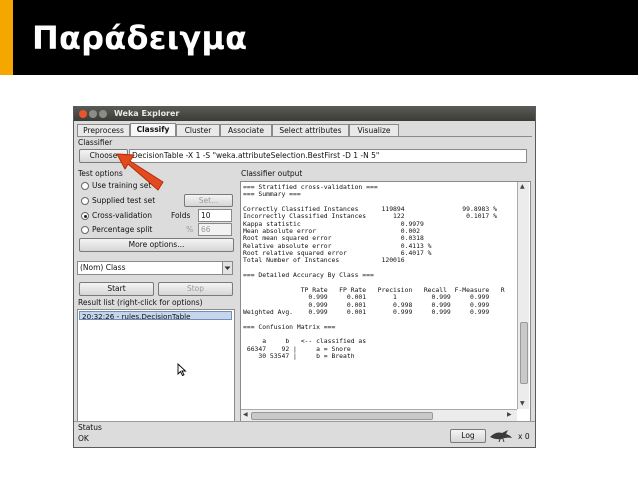 This screenshot has height=478, width=638. Describe the element at coordinates (122, 229) in the screenshot. I see `percentage-split-label: Percentage split` at that location.